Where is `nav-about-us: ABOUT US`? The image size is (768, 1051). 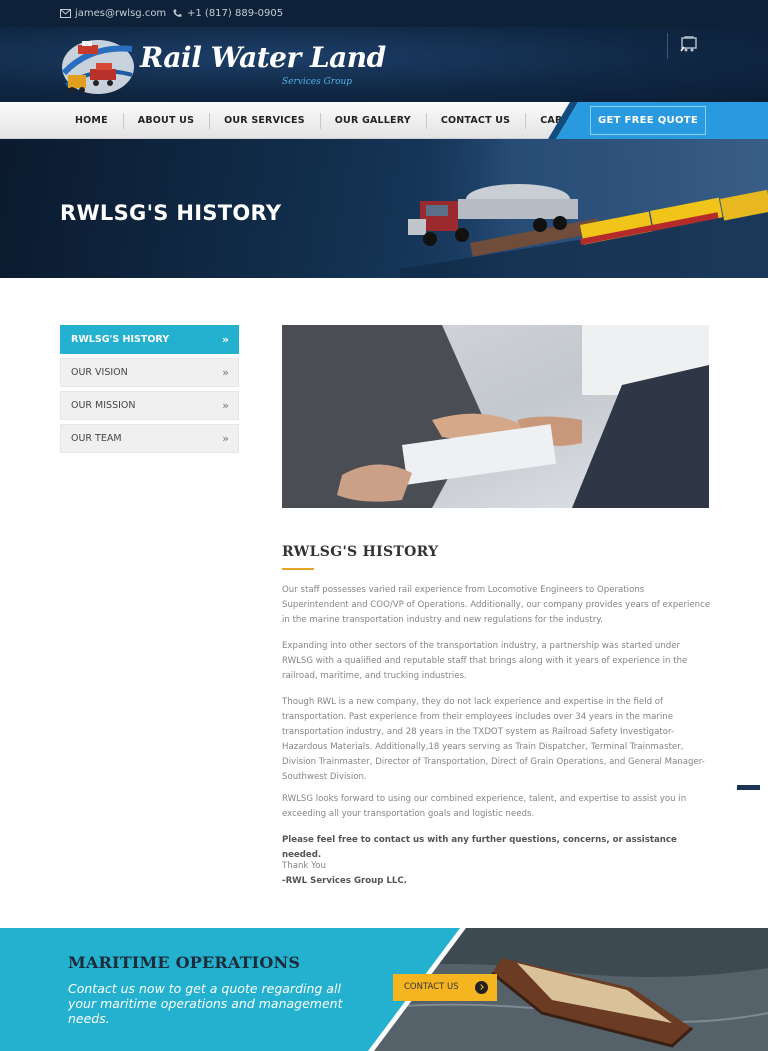
nav-about-us: ABOUT US is located at coordinates (165, 120).